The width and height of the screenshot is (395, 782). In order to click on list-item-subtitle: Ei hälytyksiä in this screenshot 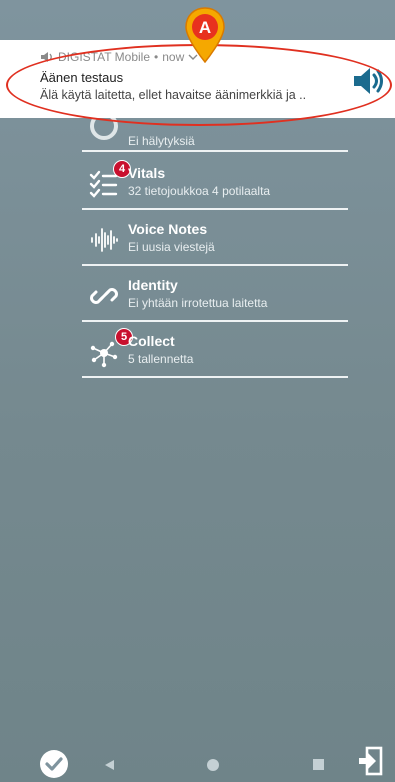, I will do `click(161, 141)`.